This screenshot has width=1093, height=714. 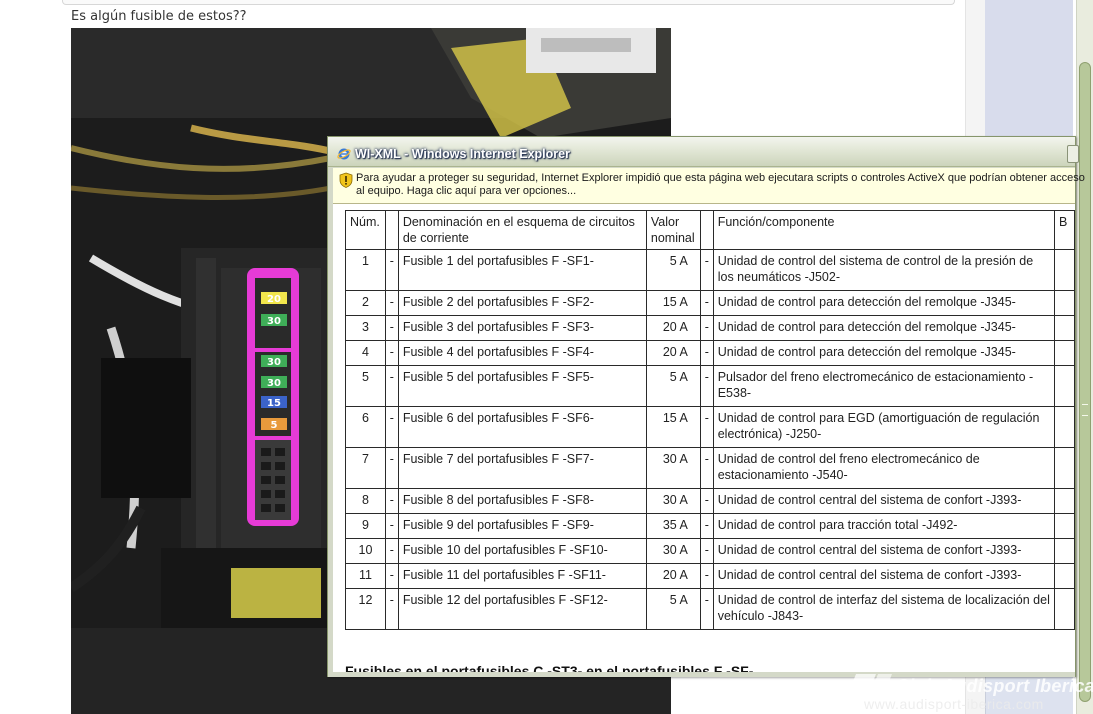 What do you see at coordinates (462, 154) in the screenshot?
I see `window-title: WI-XML - Windows Internet Explorer` at bounding box center [462, 154].